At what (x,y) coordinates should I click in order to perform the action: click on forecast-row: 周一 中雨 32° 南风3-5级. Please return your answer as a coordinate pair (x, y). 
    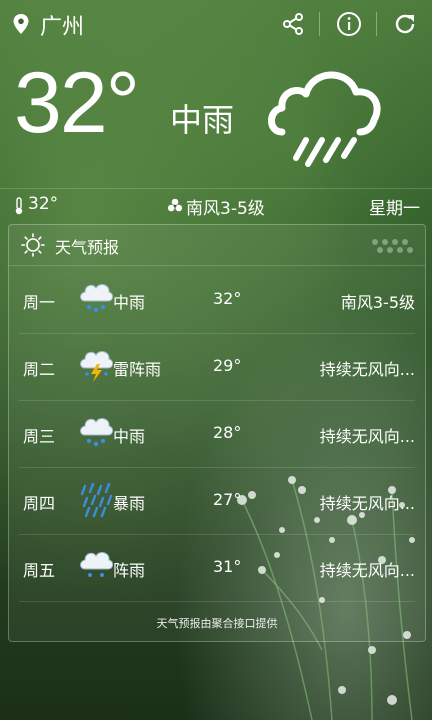
    Looking at the image, I should click on (217, 300).